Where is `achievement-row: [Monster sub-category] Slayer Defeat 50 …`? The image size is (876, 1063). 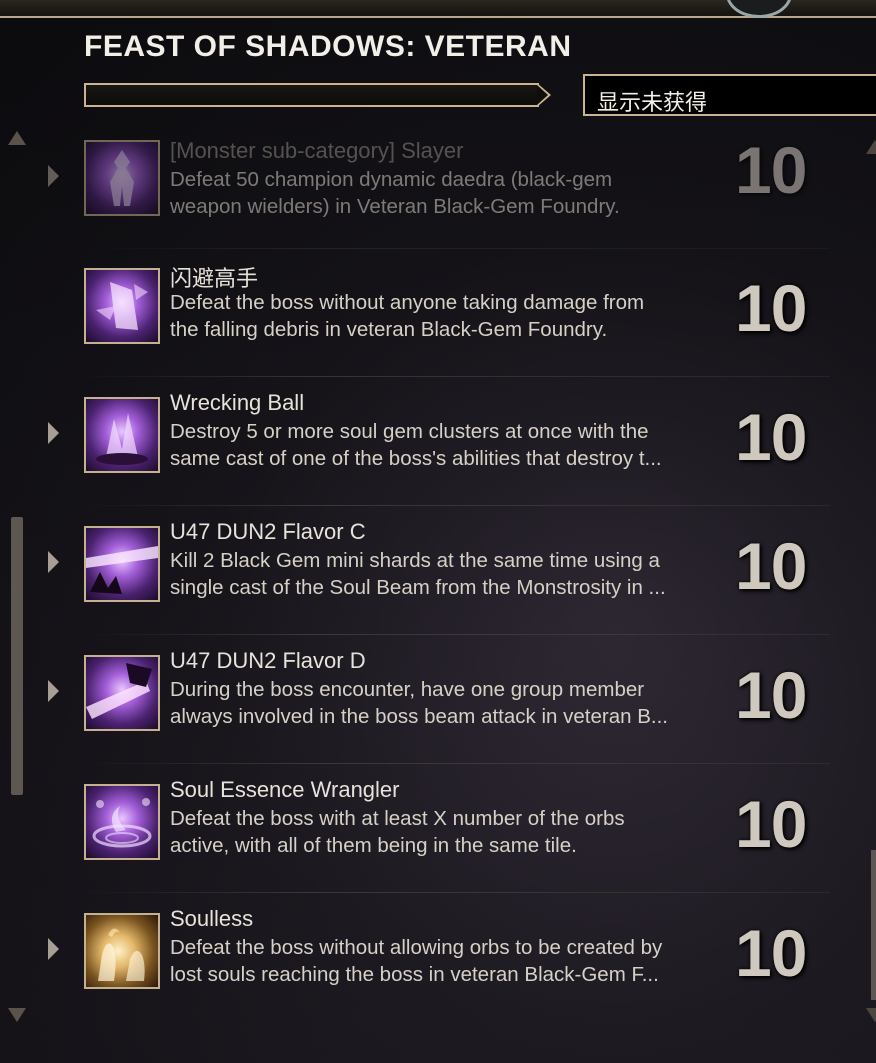 achievement-row: [Monster sub-category] Slayer Defeat 50 … is located at coordinates (435, 190).